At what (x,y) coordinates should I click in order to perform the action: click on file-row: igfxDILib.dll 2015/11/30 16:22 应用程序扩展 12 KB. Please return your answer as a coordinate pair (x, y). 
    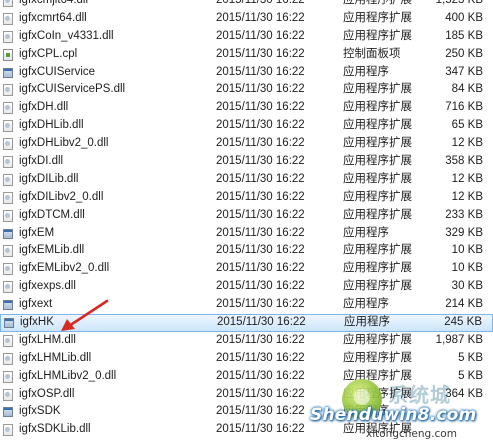
    Looking at the image, I should click on (246, 180).